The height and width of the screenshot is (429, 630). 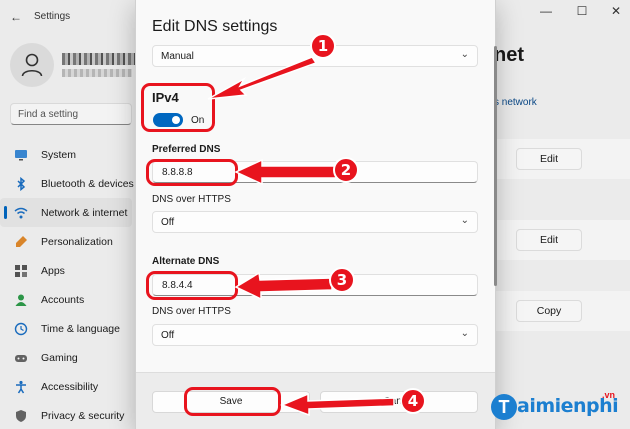 I want to click on taimienphi-watermark: T aimienphi .vn, so click(x=559, y=407).